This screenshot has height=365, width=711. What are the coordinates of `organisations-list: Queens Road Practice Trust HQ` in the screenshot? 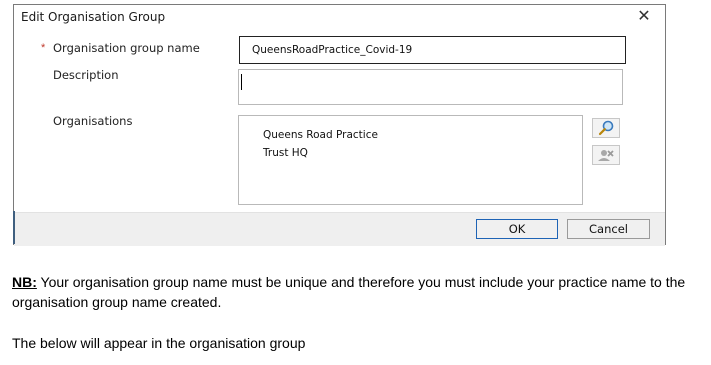 It's located at (410, 160).